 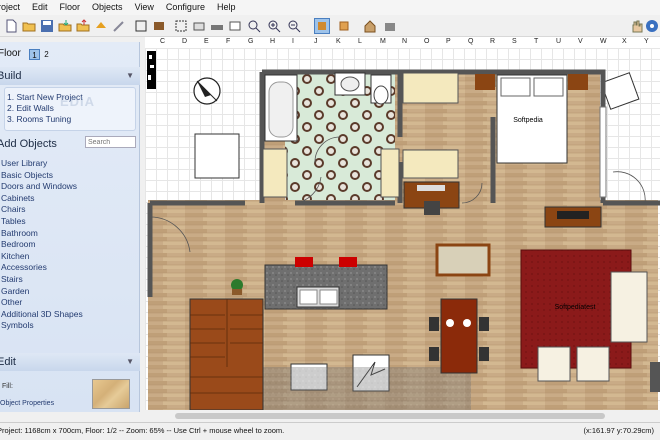 What do you see at coordinates (144, 7) in the screenshot?
I see `menu-view: View` at bounding box center [144, 7].